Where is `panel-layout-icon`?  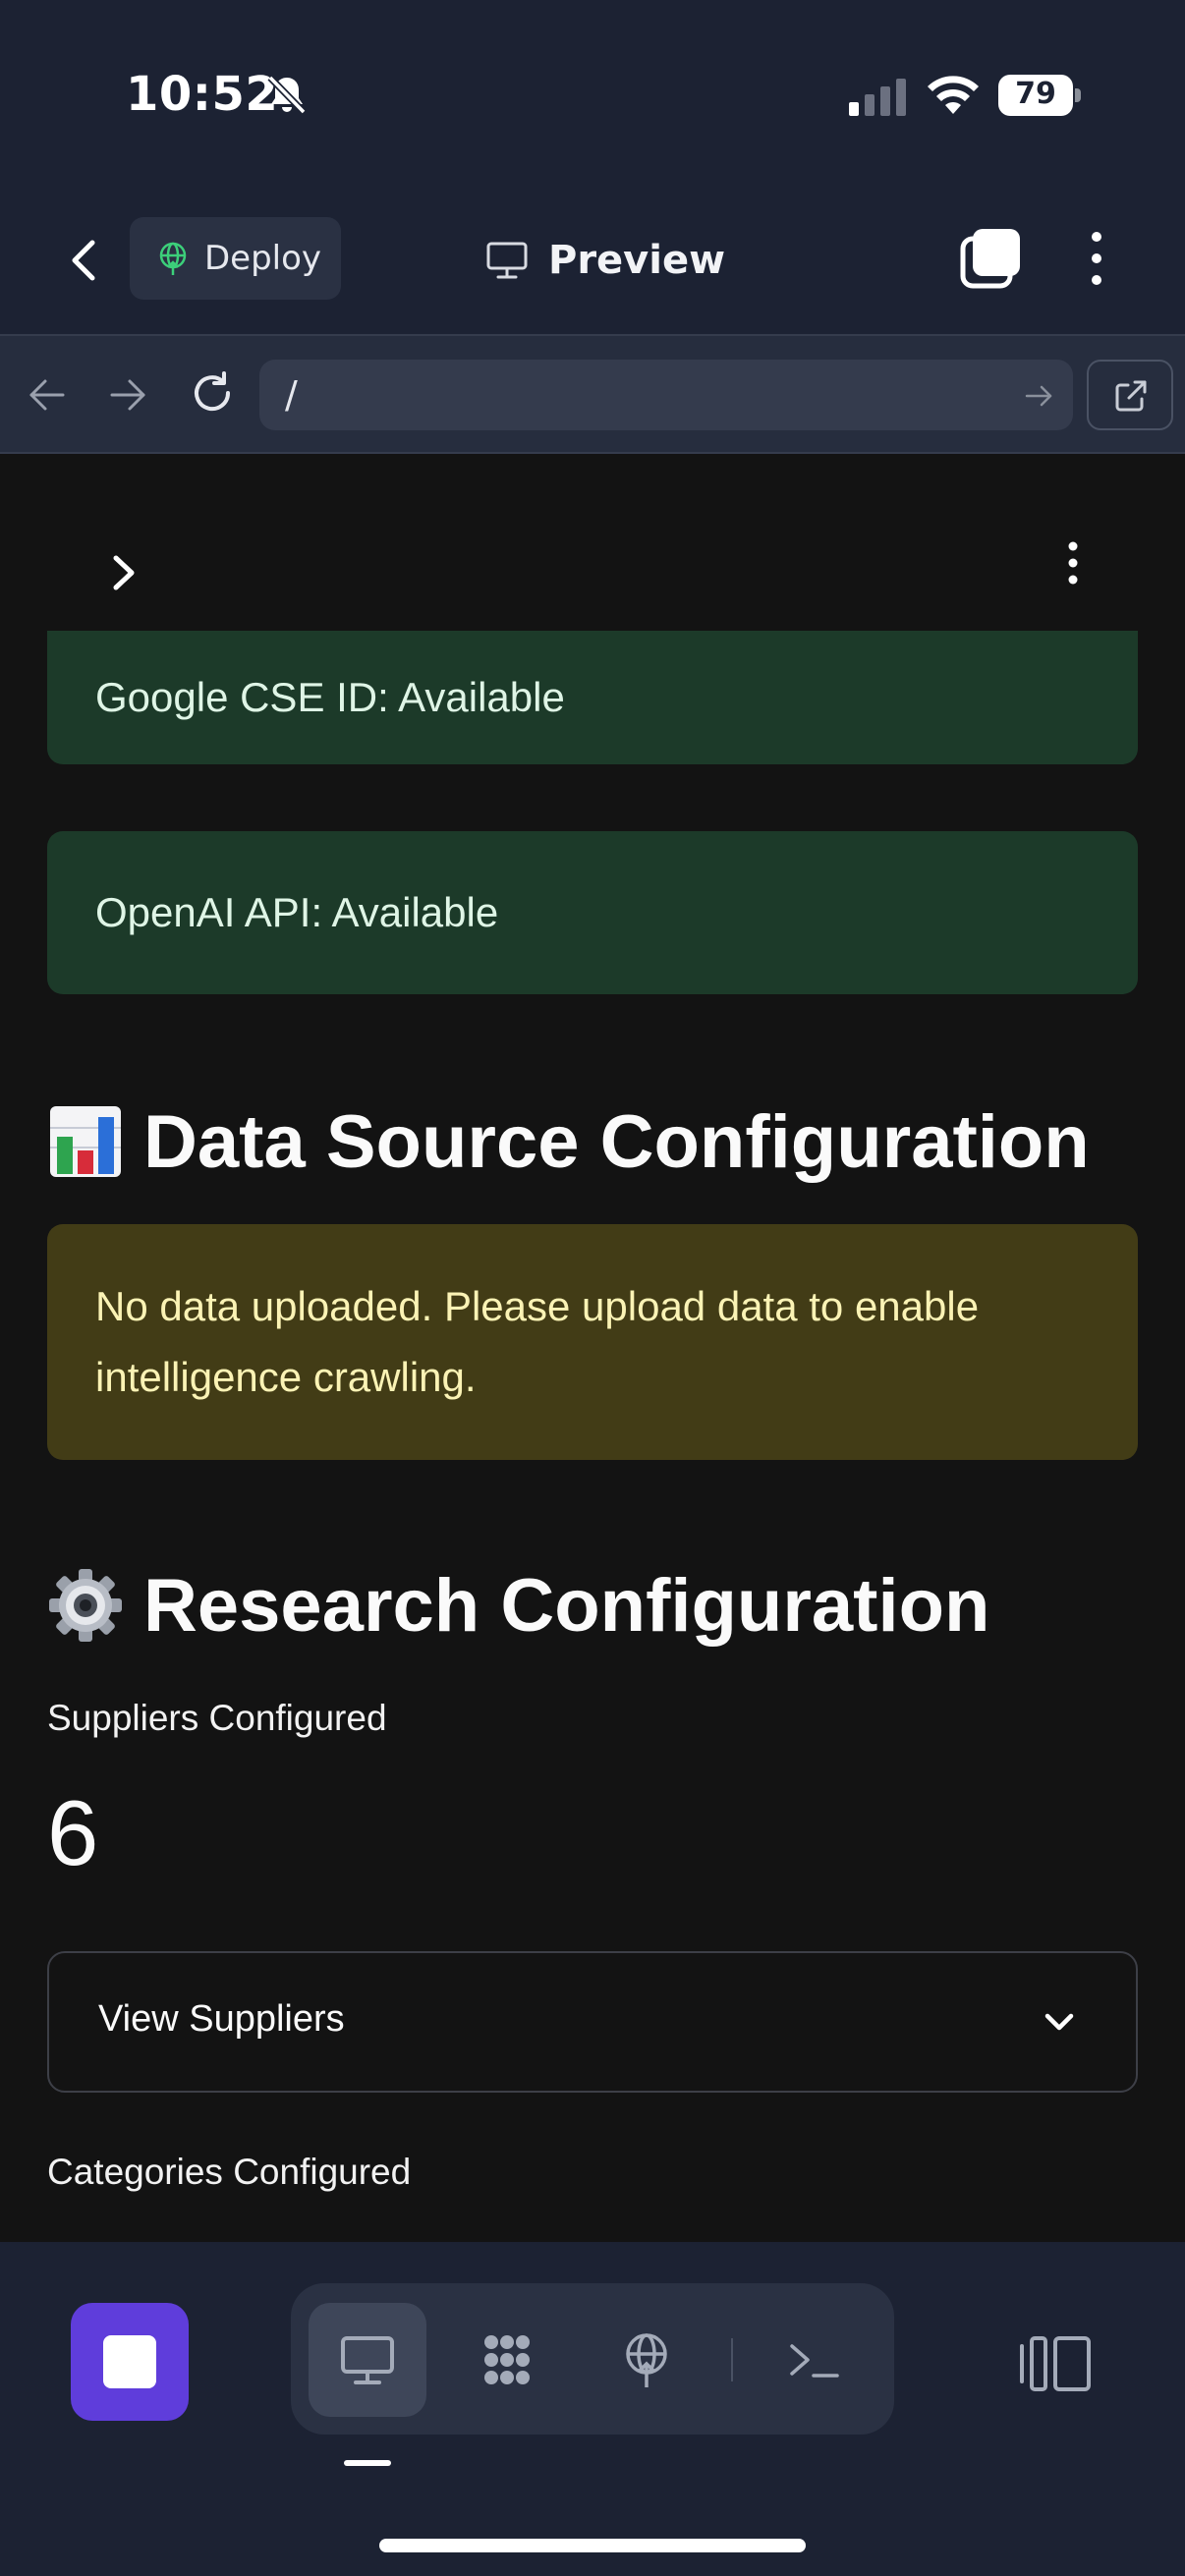
panel-layout-icon is located at coordinates (1056, 2363).